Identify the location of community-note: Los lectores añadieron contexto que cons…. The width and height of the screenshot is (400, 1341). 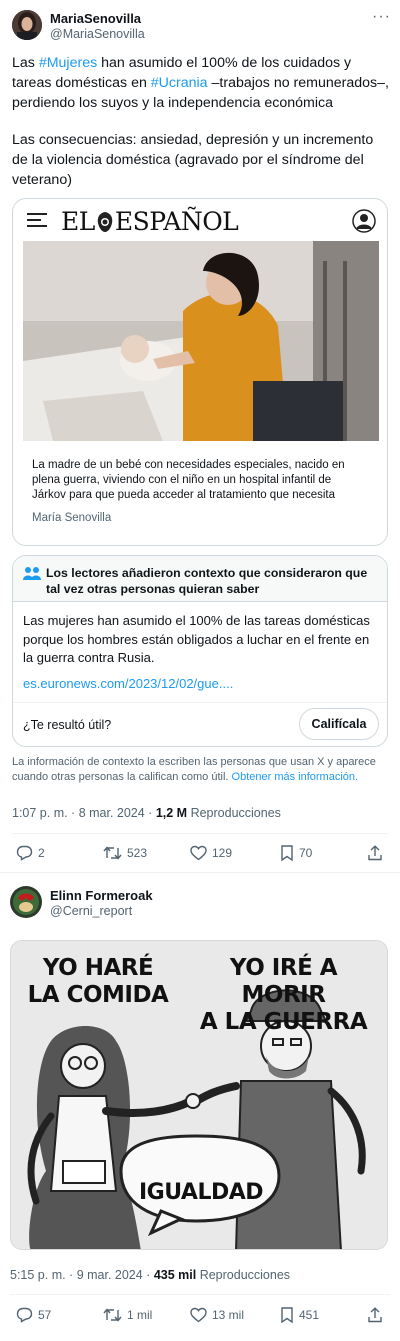
(200, 651).